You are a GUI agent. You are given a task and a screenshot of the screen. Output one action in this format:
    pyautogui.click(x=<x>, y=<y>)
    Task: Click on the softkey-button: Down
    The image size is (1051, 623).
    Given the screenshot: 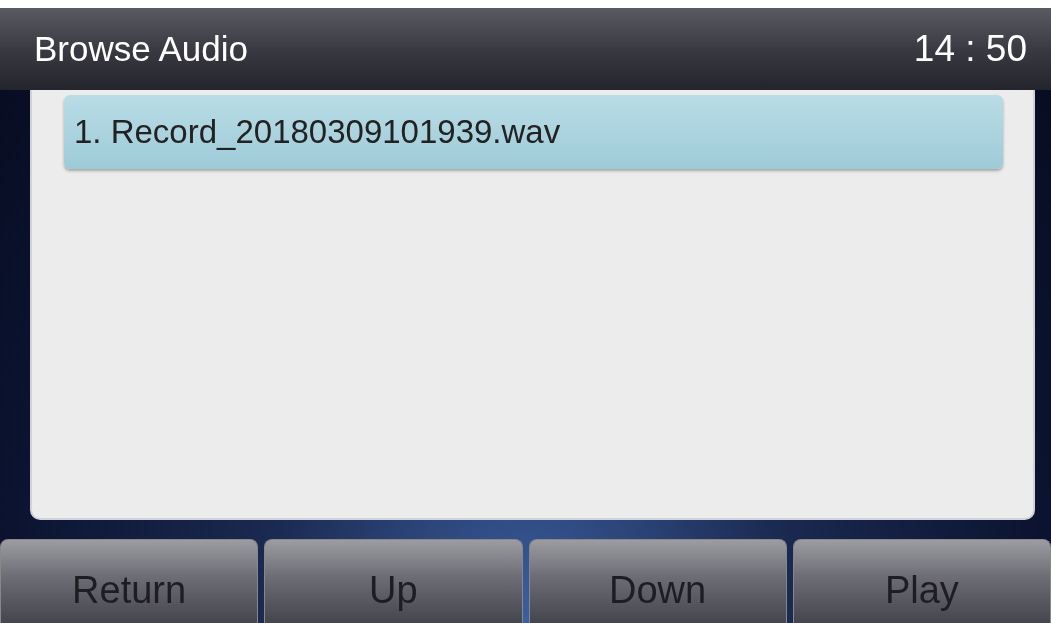 What is the action you would take?
    pyautogui.click(x=657, y=581)
    